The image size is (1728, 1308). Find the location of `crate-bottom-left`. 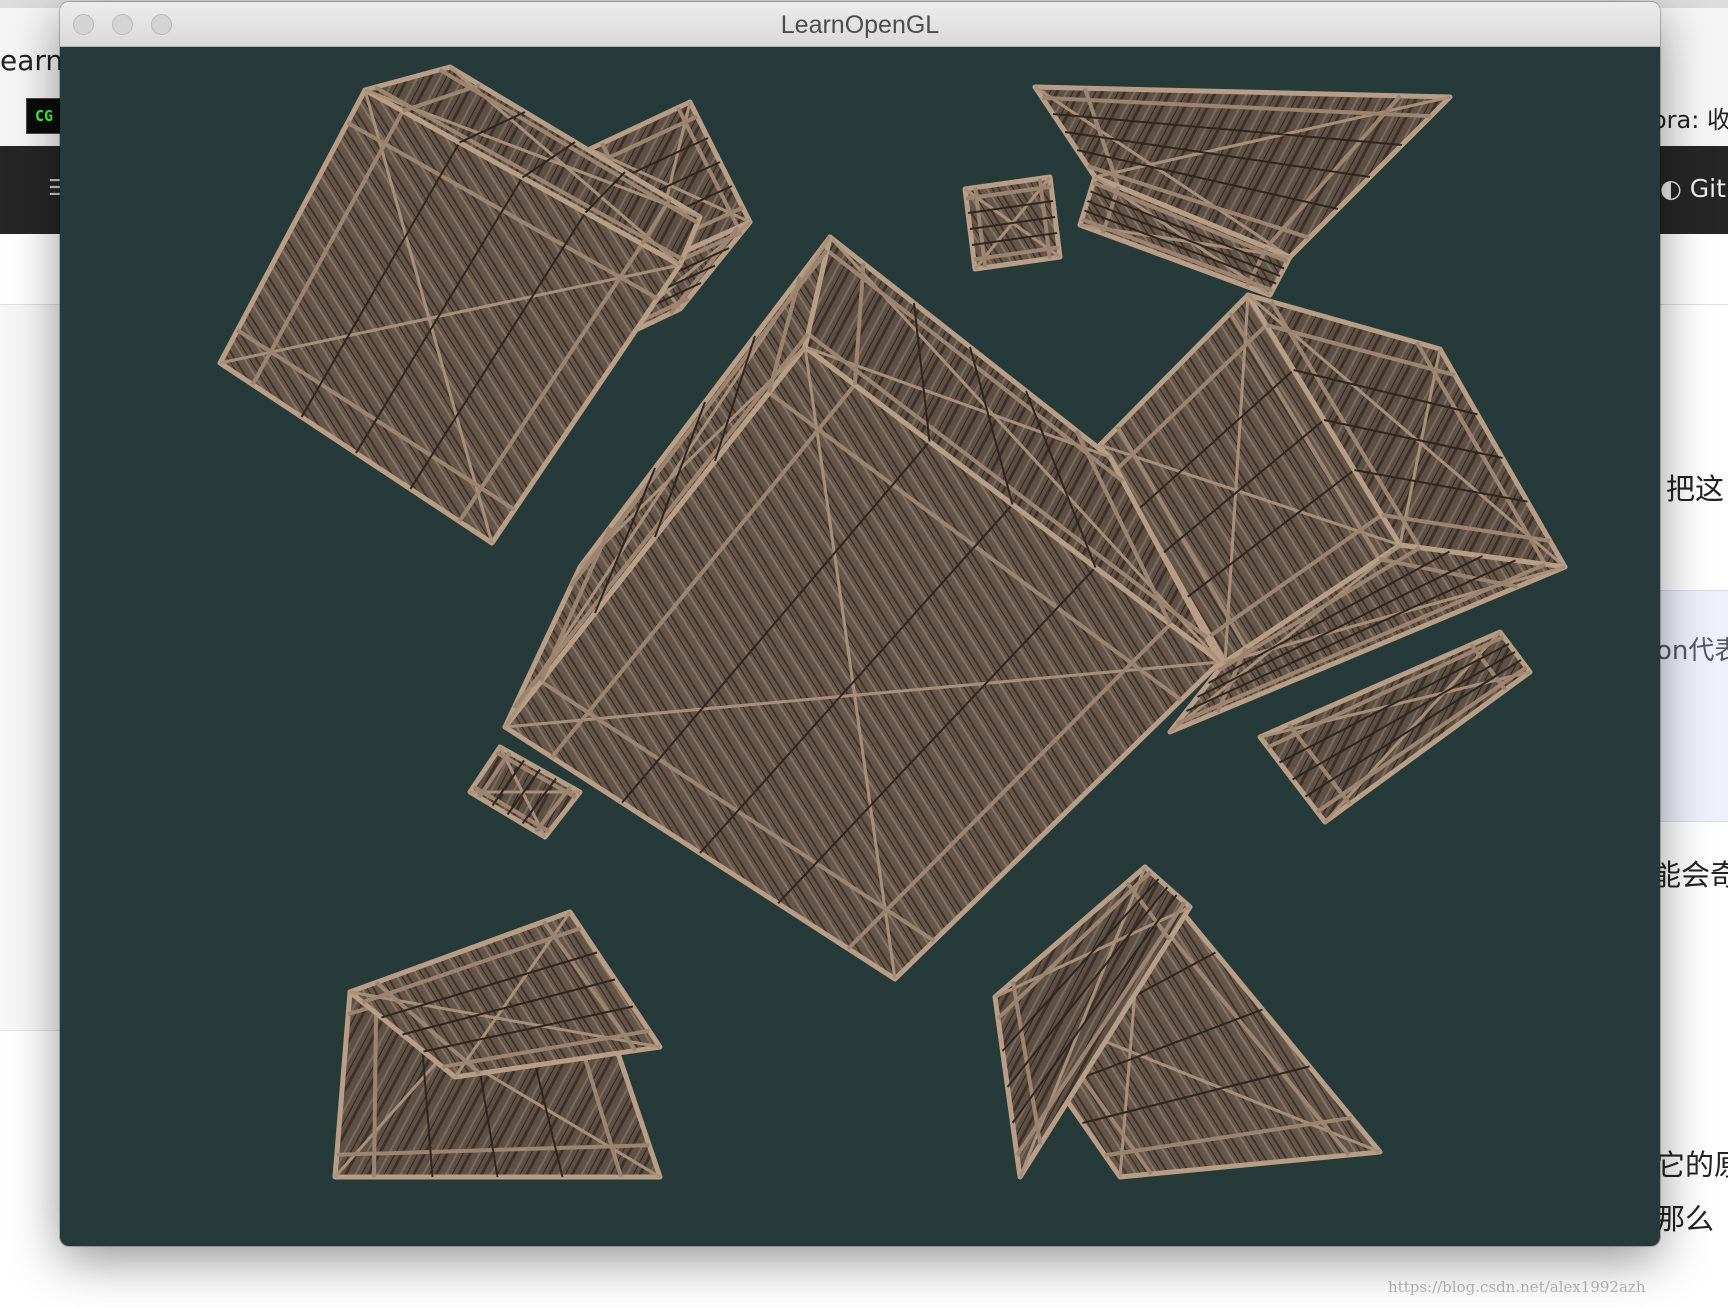

crate-bottom-left is located at coordinates (497, 1044).